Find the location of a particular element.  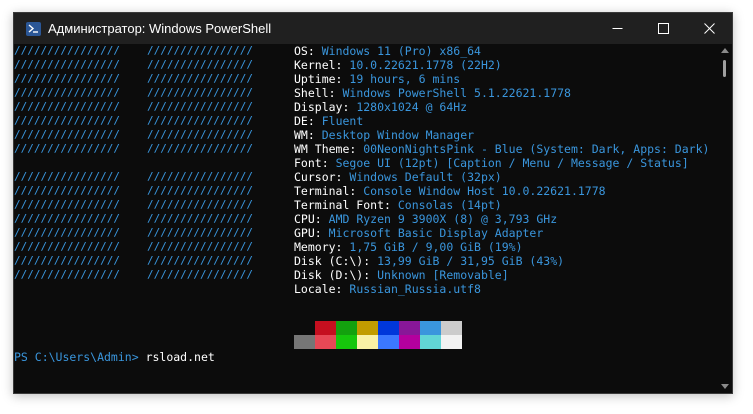

info-key: Kernel is located at coordinates (315, 65).